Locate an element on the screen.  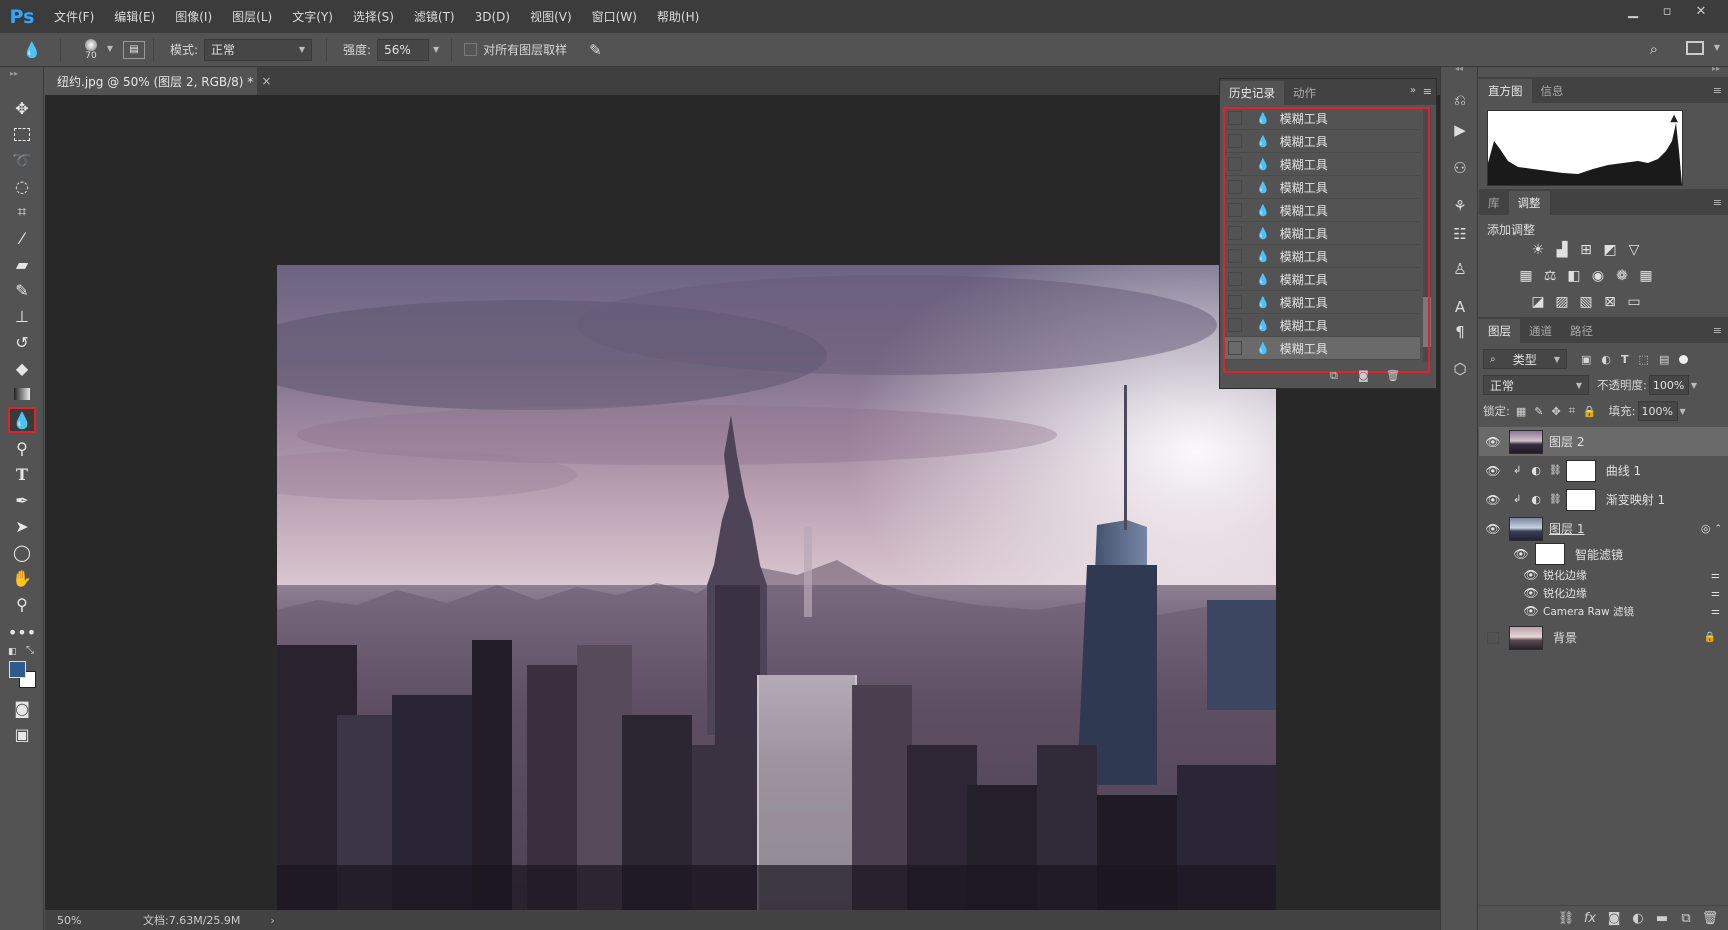
properties-icon: ⚇ is located at coordinates (1460, 168).